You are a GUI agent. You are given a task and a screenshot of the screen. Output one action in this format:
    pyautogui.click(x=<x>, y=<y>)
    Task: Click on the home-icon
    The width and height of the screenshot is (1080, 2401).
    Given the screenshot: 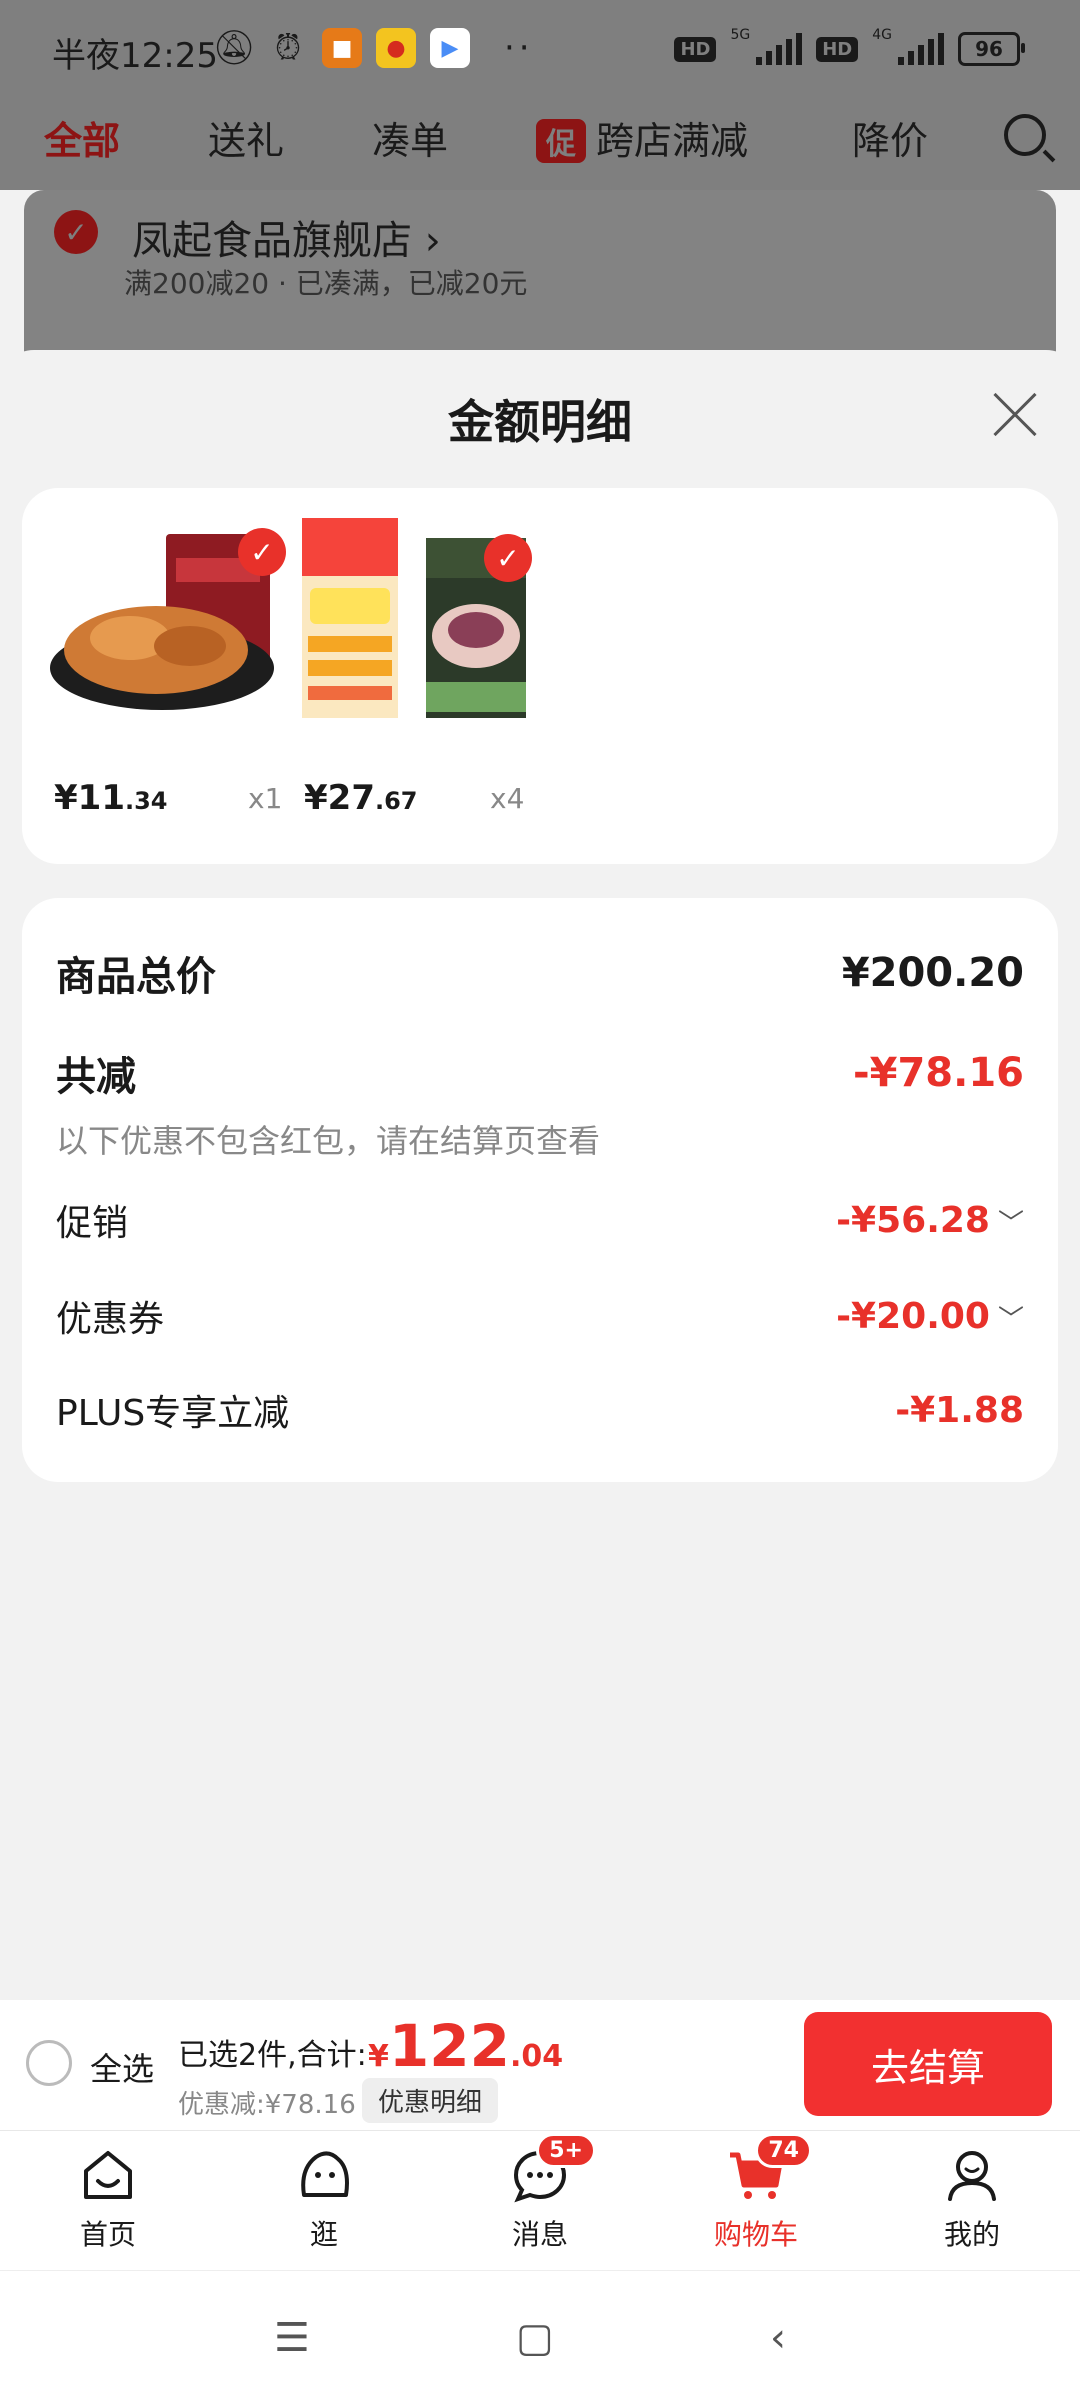 What is the action you would take?
    pyautogui.click(x=108, y=2175)
    